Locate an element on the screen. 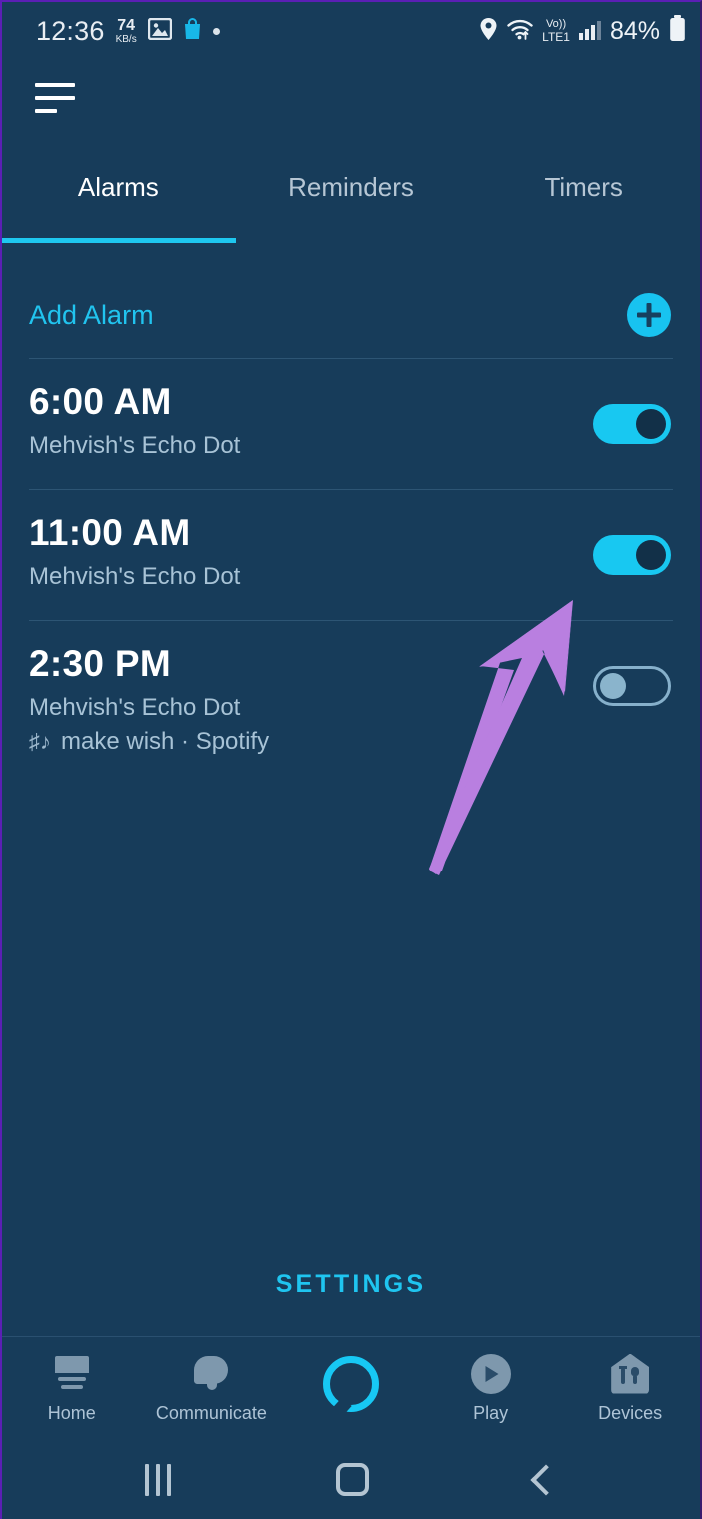  alarm-time: 2:30 PM is located at coordinates (100, 663).